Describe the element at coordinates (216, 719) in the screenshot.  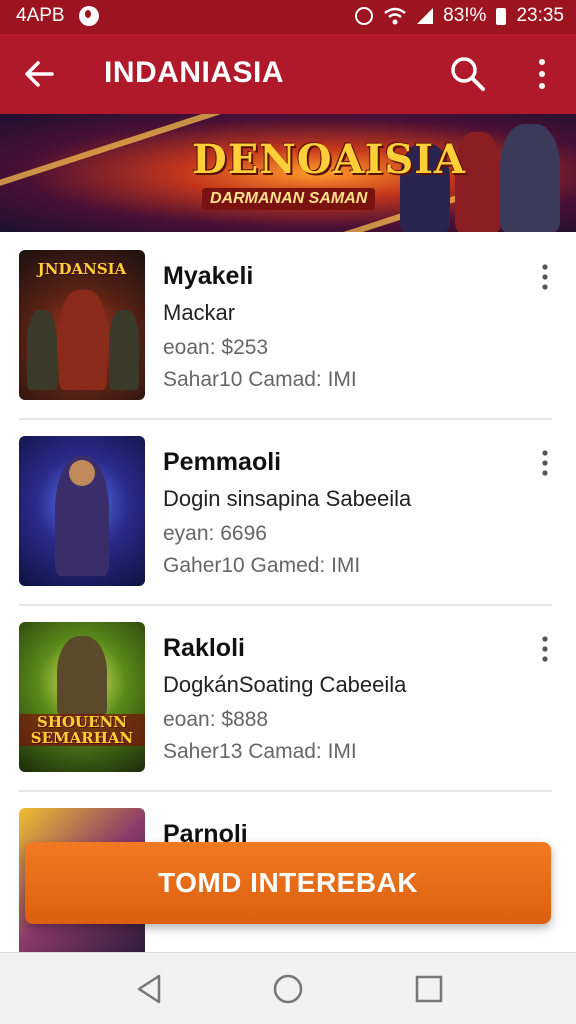
I see `game-price: eoan: $888` at that location.